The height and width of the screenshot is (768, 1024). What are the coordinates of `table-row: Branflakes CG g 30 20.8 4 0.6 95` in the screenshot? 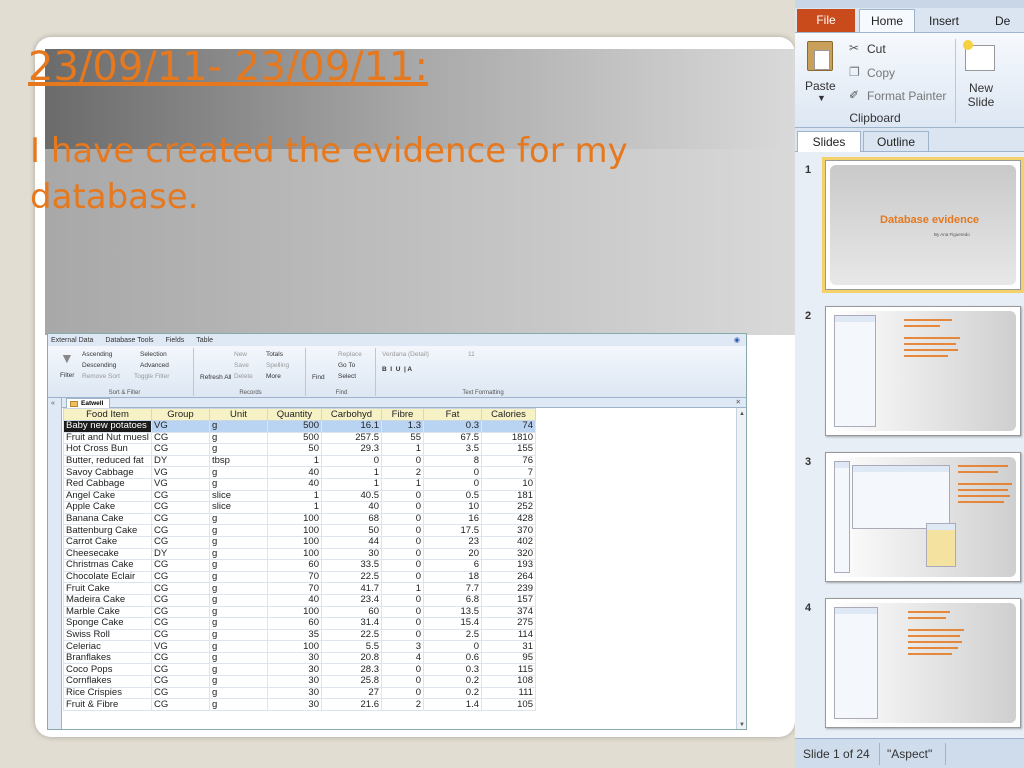 It's located at (299, 658).